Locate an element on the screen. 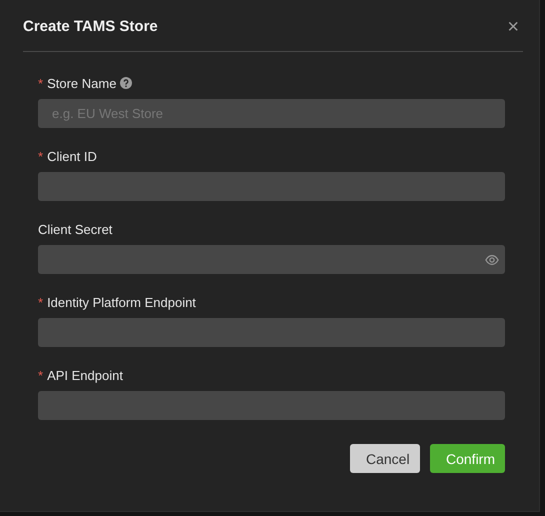 The width and height of the screenshot is (545, 516). field-label: API Endpoint is located at coordinates (85, 375).